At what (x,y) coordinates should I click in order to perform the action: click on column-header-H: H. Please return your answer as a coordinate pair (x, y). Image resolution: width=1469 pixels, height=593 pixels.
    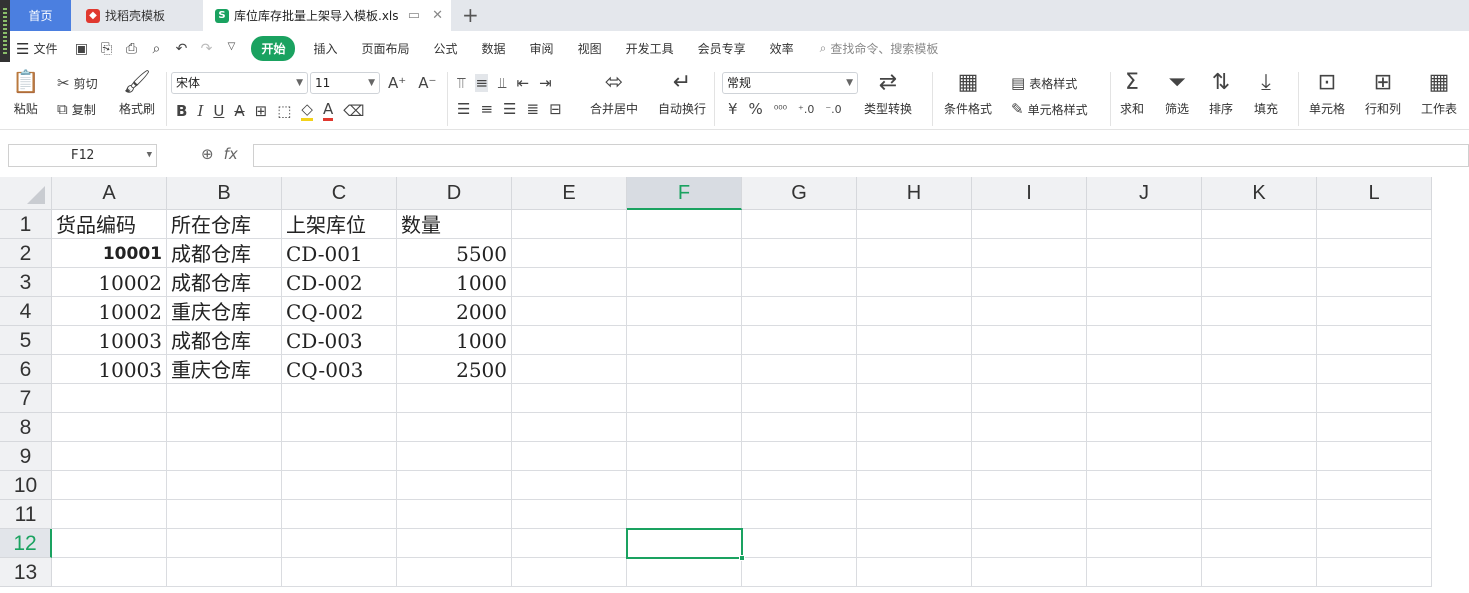
    Looking at the image, I should click on (914, 193).